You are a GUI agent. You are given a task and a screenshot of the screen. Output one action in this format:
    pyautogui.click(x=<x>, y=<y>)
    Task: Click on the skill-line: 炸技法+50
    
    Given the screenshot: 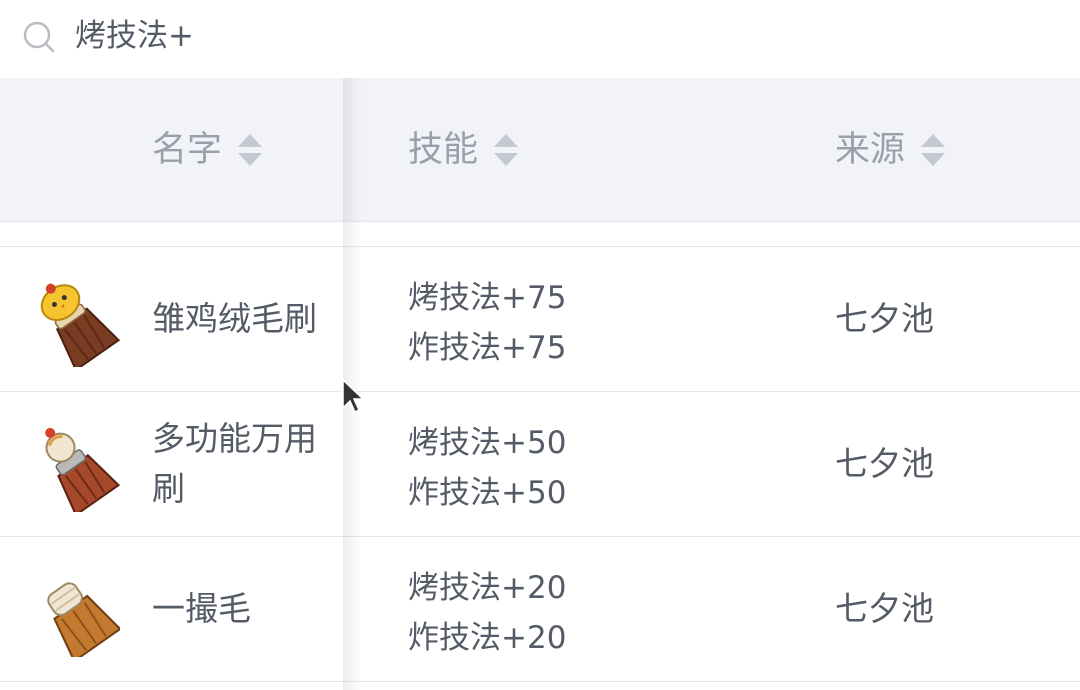 What is the action you would take?
    pyautogui.click(x=487, y=493)
    